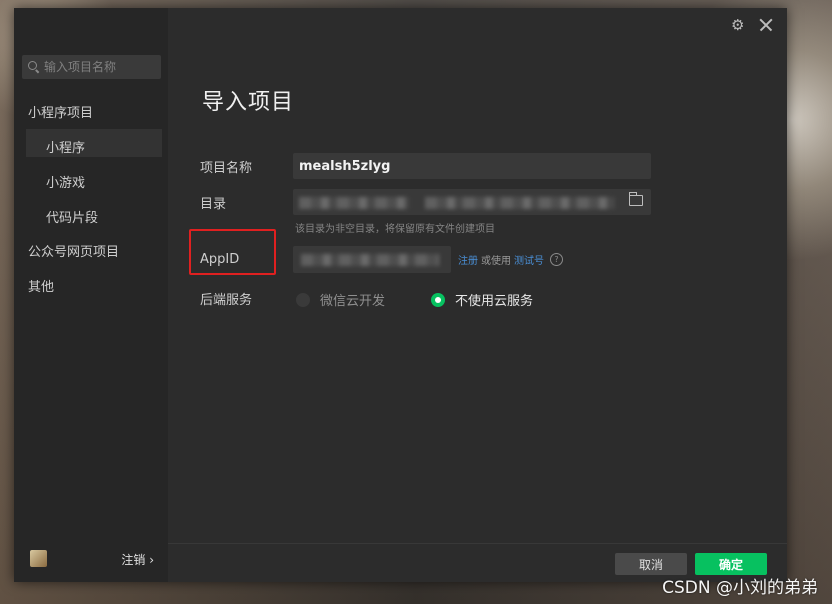 The height and width of the screenshot is (604, 832). Describe the element at coordinates (73, 250) in the screenshot. I see `sidebar-item-official-account-web: 公众号网页项目` at that location.